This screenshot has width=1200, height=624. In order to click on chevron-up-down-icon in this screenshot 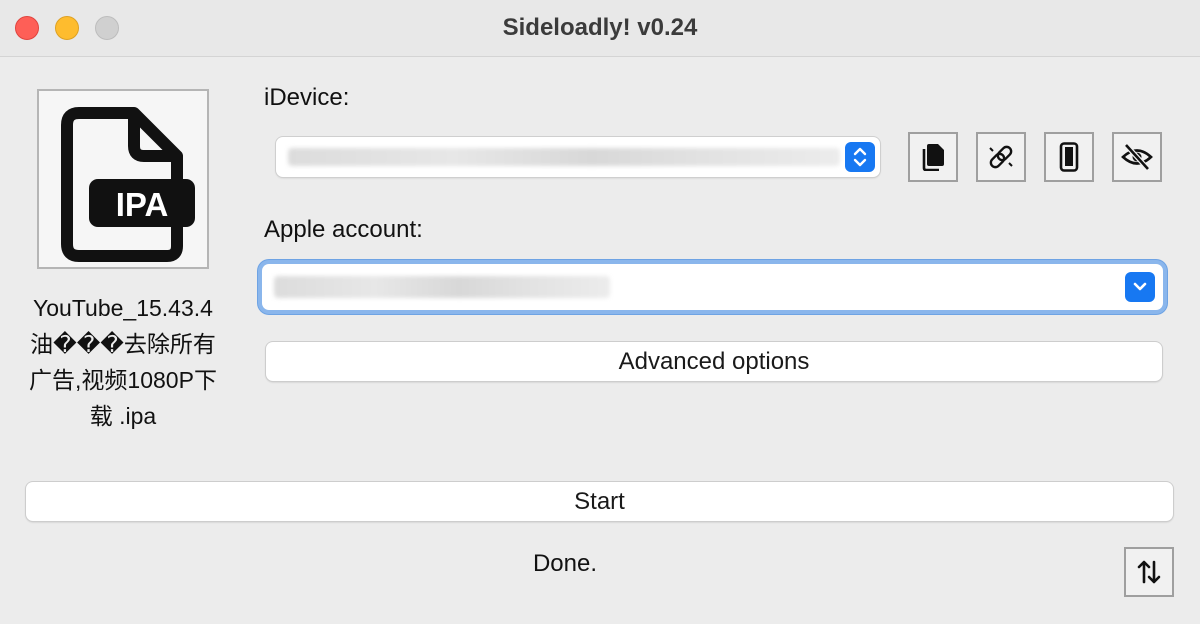, I will do `click(860, 157)`.